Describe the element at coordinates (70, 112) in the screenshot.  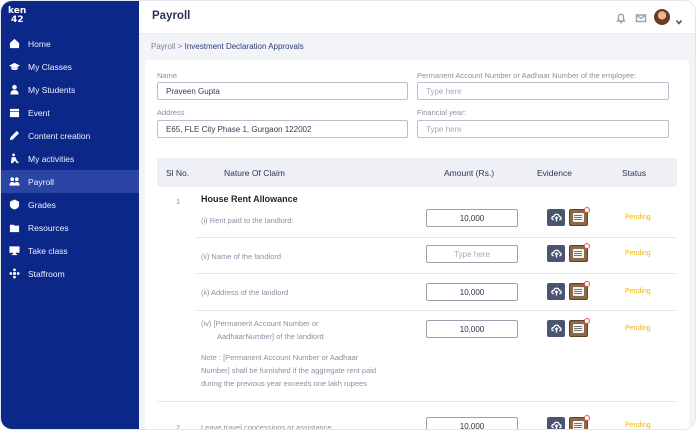
I see `sidebar-item-event: Event` at that location.